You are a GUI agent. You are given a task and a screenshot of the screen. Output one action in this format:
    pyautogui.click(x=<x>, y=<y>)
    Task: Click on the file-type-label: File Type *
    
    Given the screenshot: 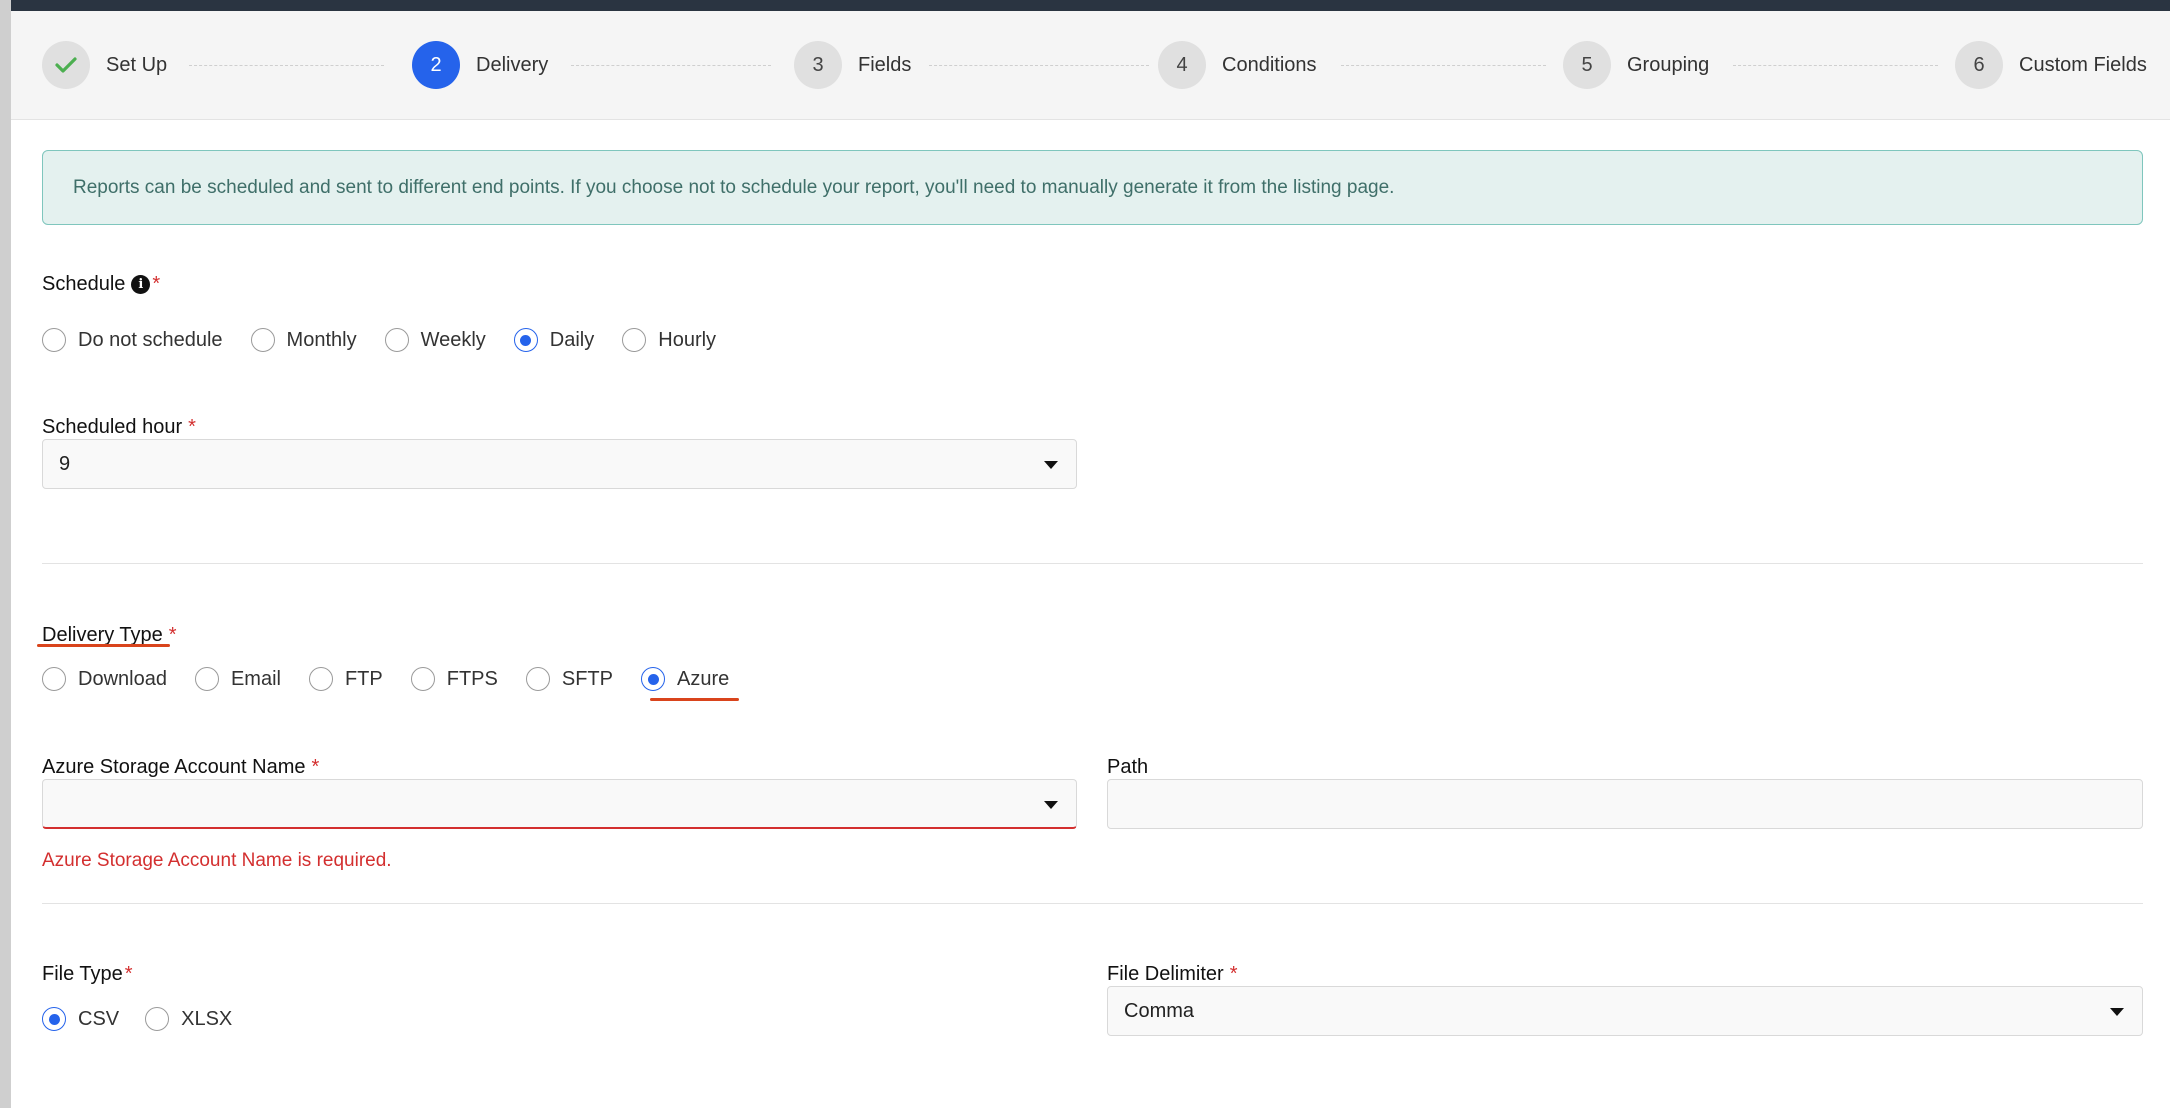 What is the action you would take?
    pyautogui.click(x=87, y=974)
    